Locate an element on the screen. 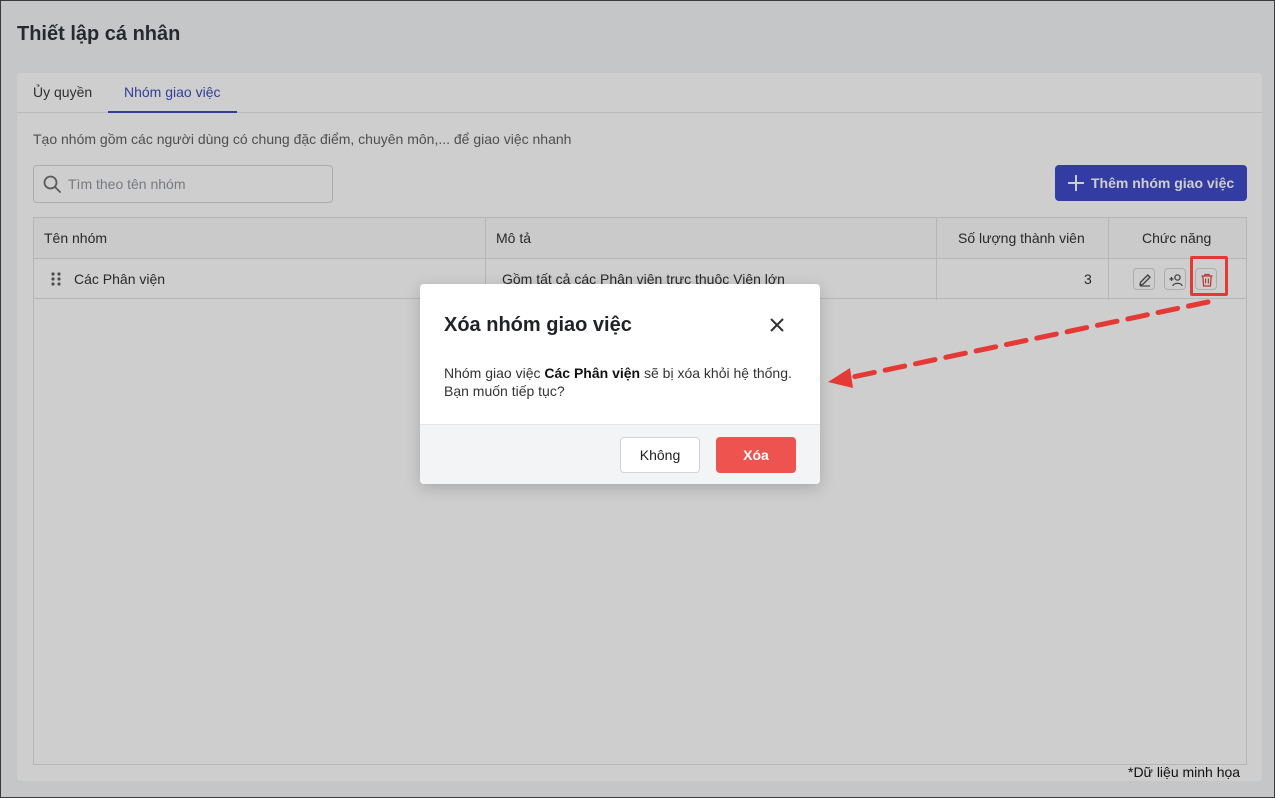 The height and width of the screenshot is (798, 1275). dialog-title: Xóa nhóm giao việc is located at coordinates (538, 325).